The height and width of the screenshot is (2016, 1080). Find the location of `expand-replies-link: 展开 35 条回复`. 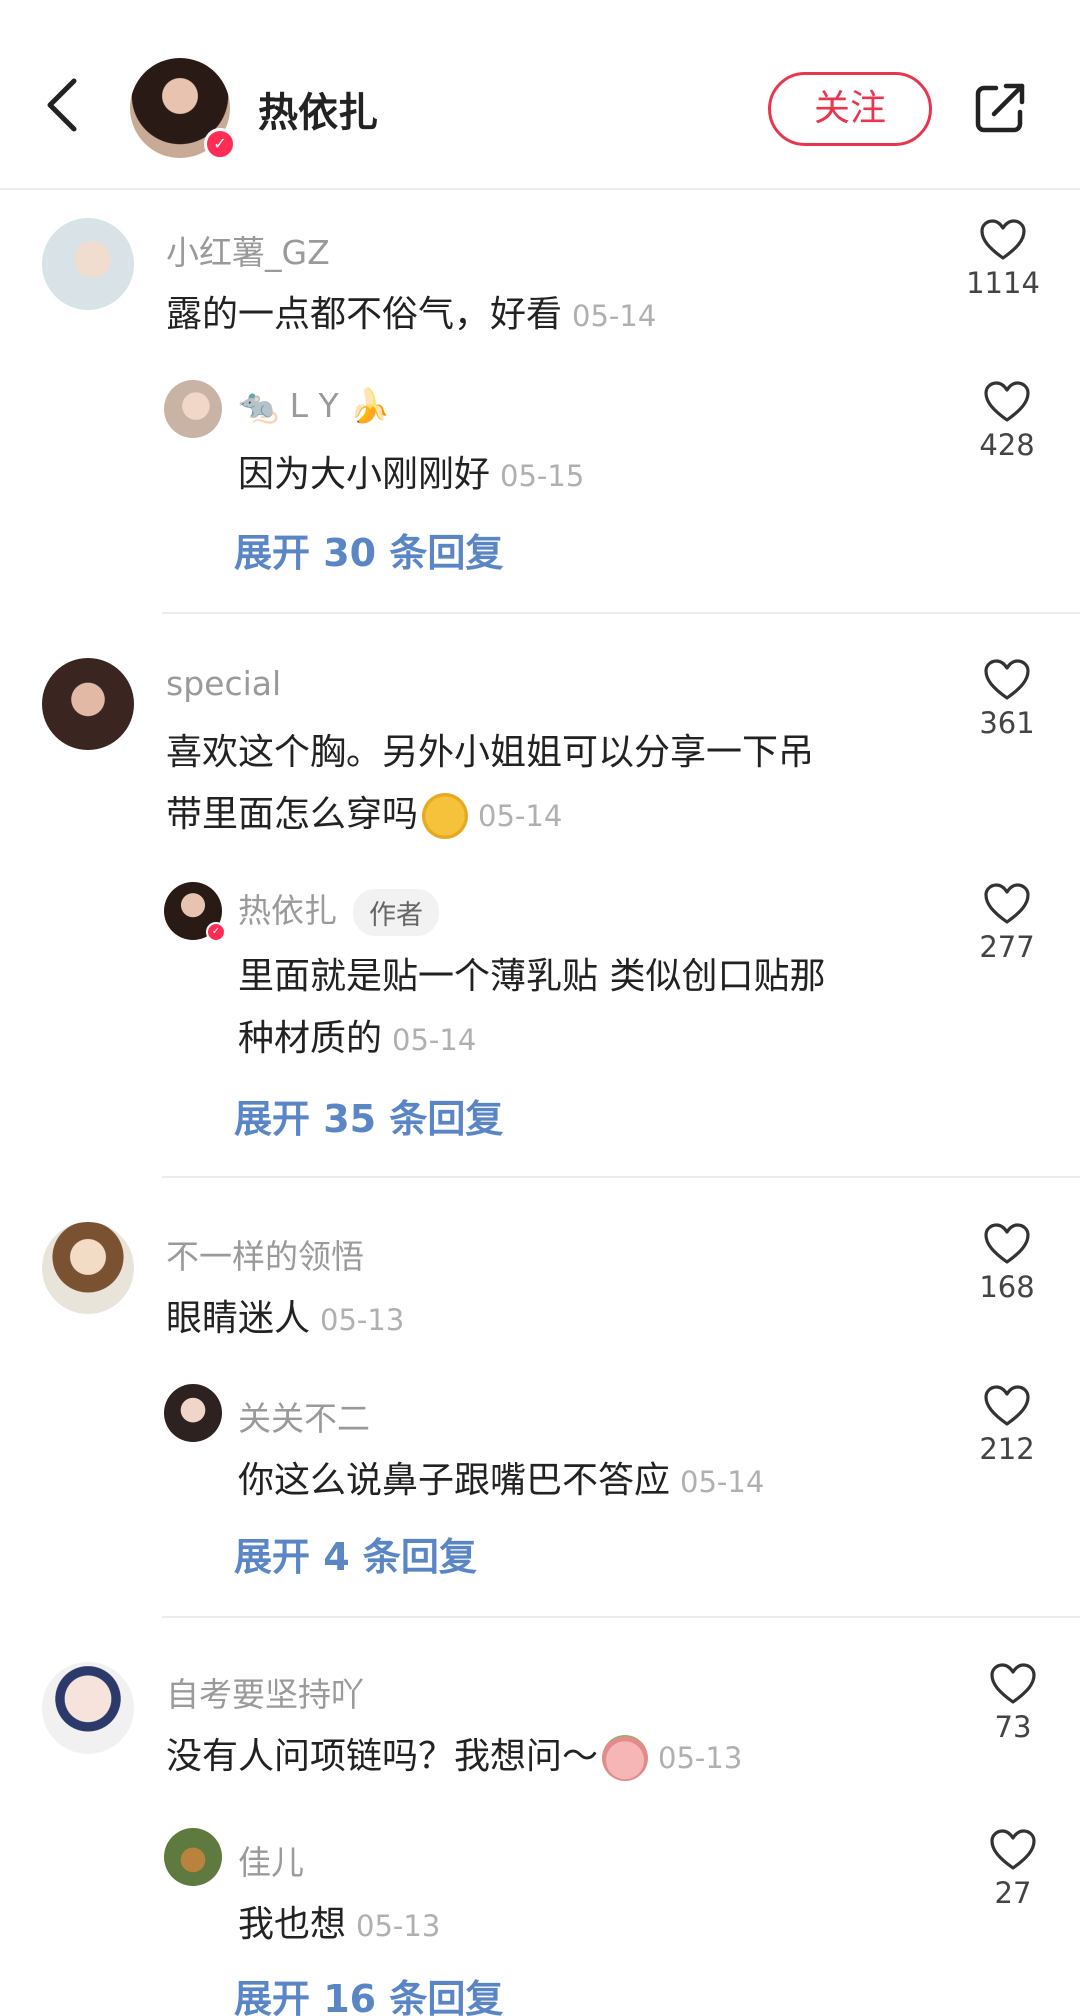

expand-replies-link: 展开 35 条回复 is located at coordinates (368, 1115).